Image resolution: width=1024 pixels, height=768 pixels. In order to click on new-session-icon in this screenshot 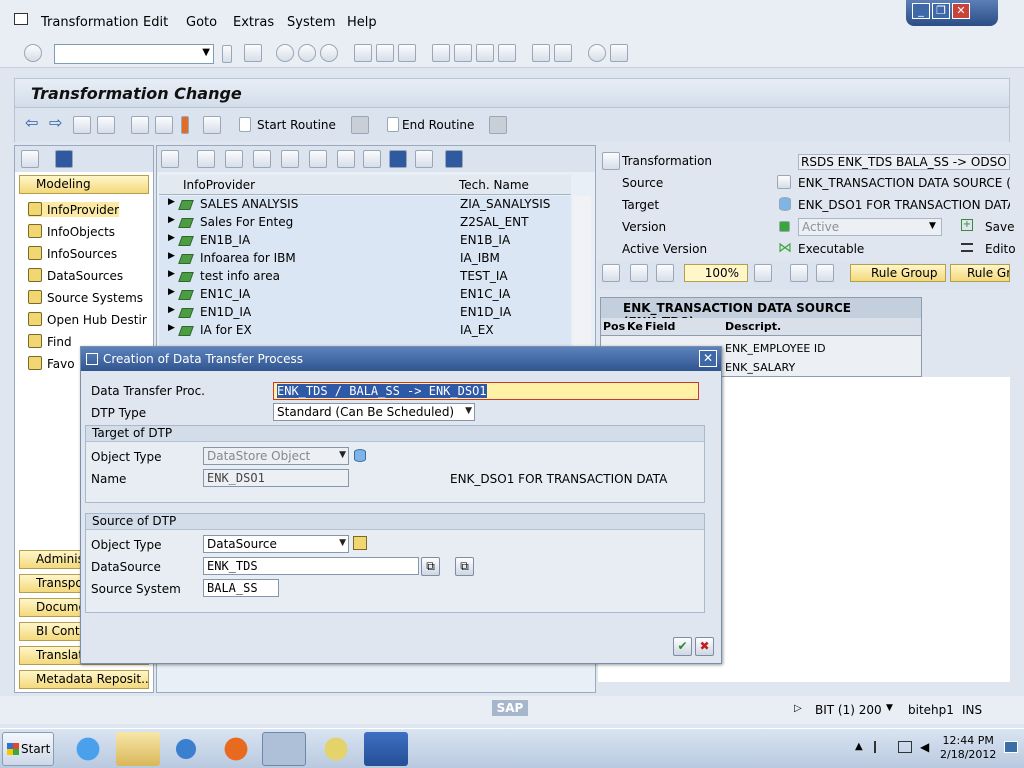, I will do `click(541, 53)`.